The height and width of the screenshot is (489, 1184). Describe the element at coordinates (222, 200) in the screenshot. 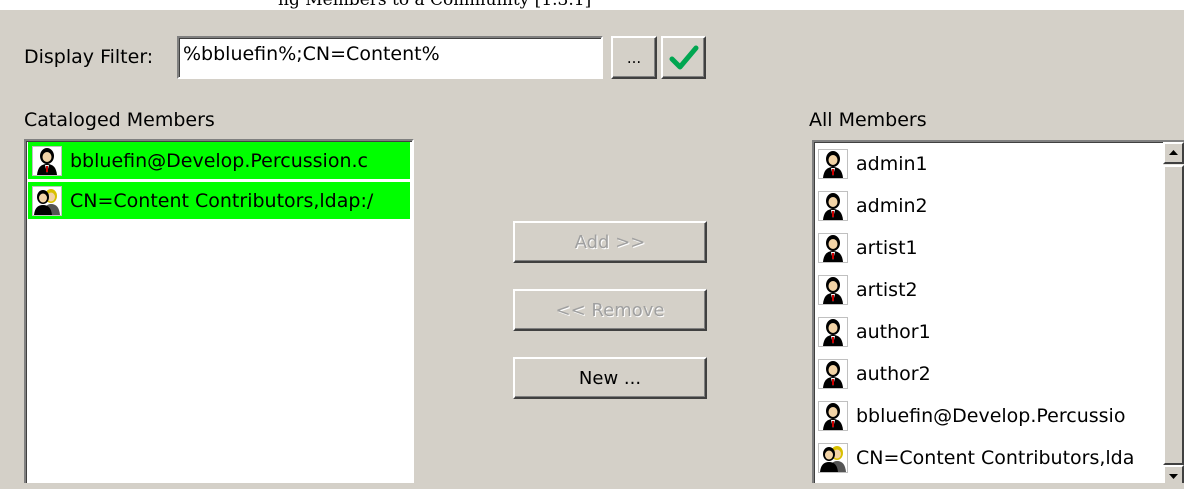

I see `item-label: CN=Content Contributors,ldap:/` at that location.